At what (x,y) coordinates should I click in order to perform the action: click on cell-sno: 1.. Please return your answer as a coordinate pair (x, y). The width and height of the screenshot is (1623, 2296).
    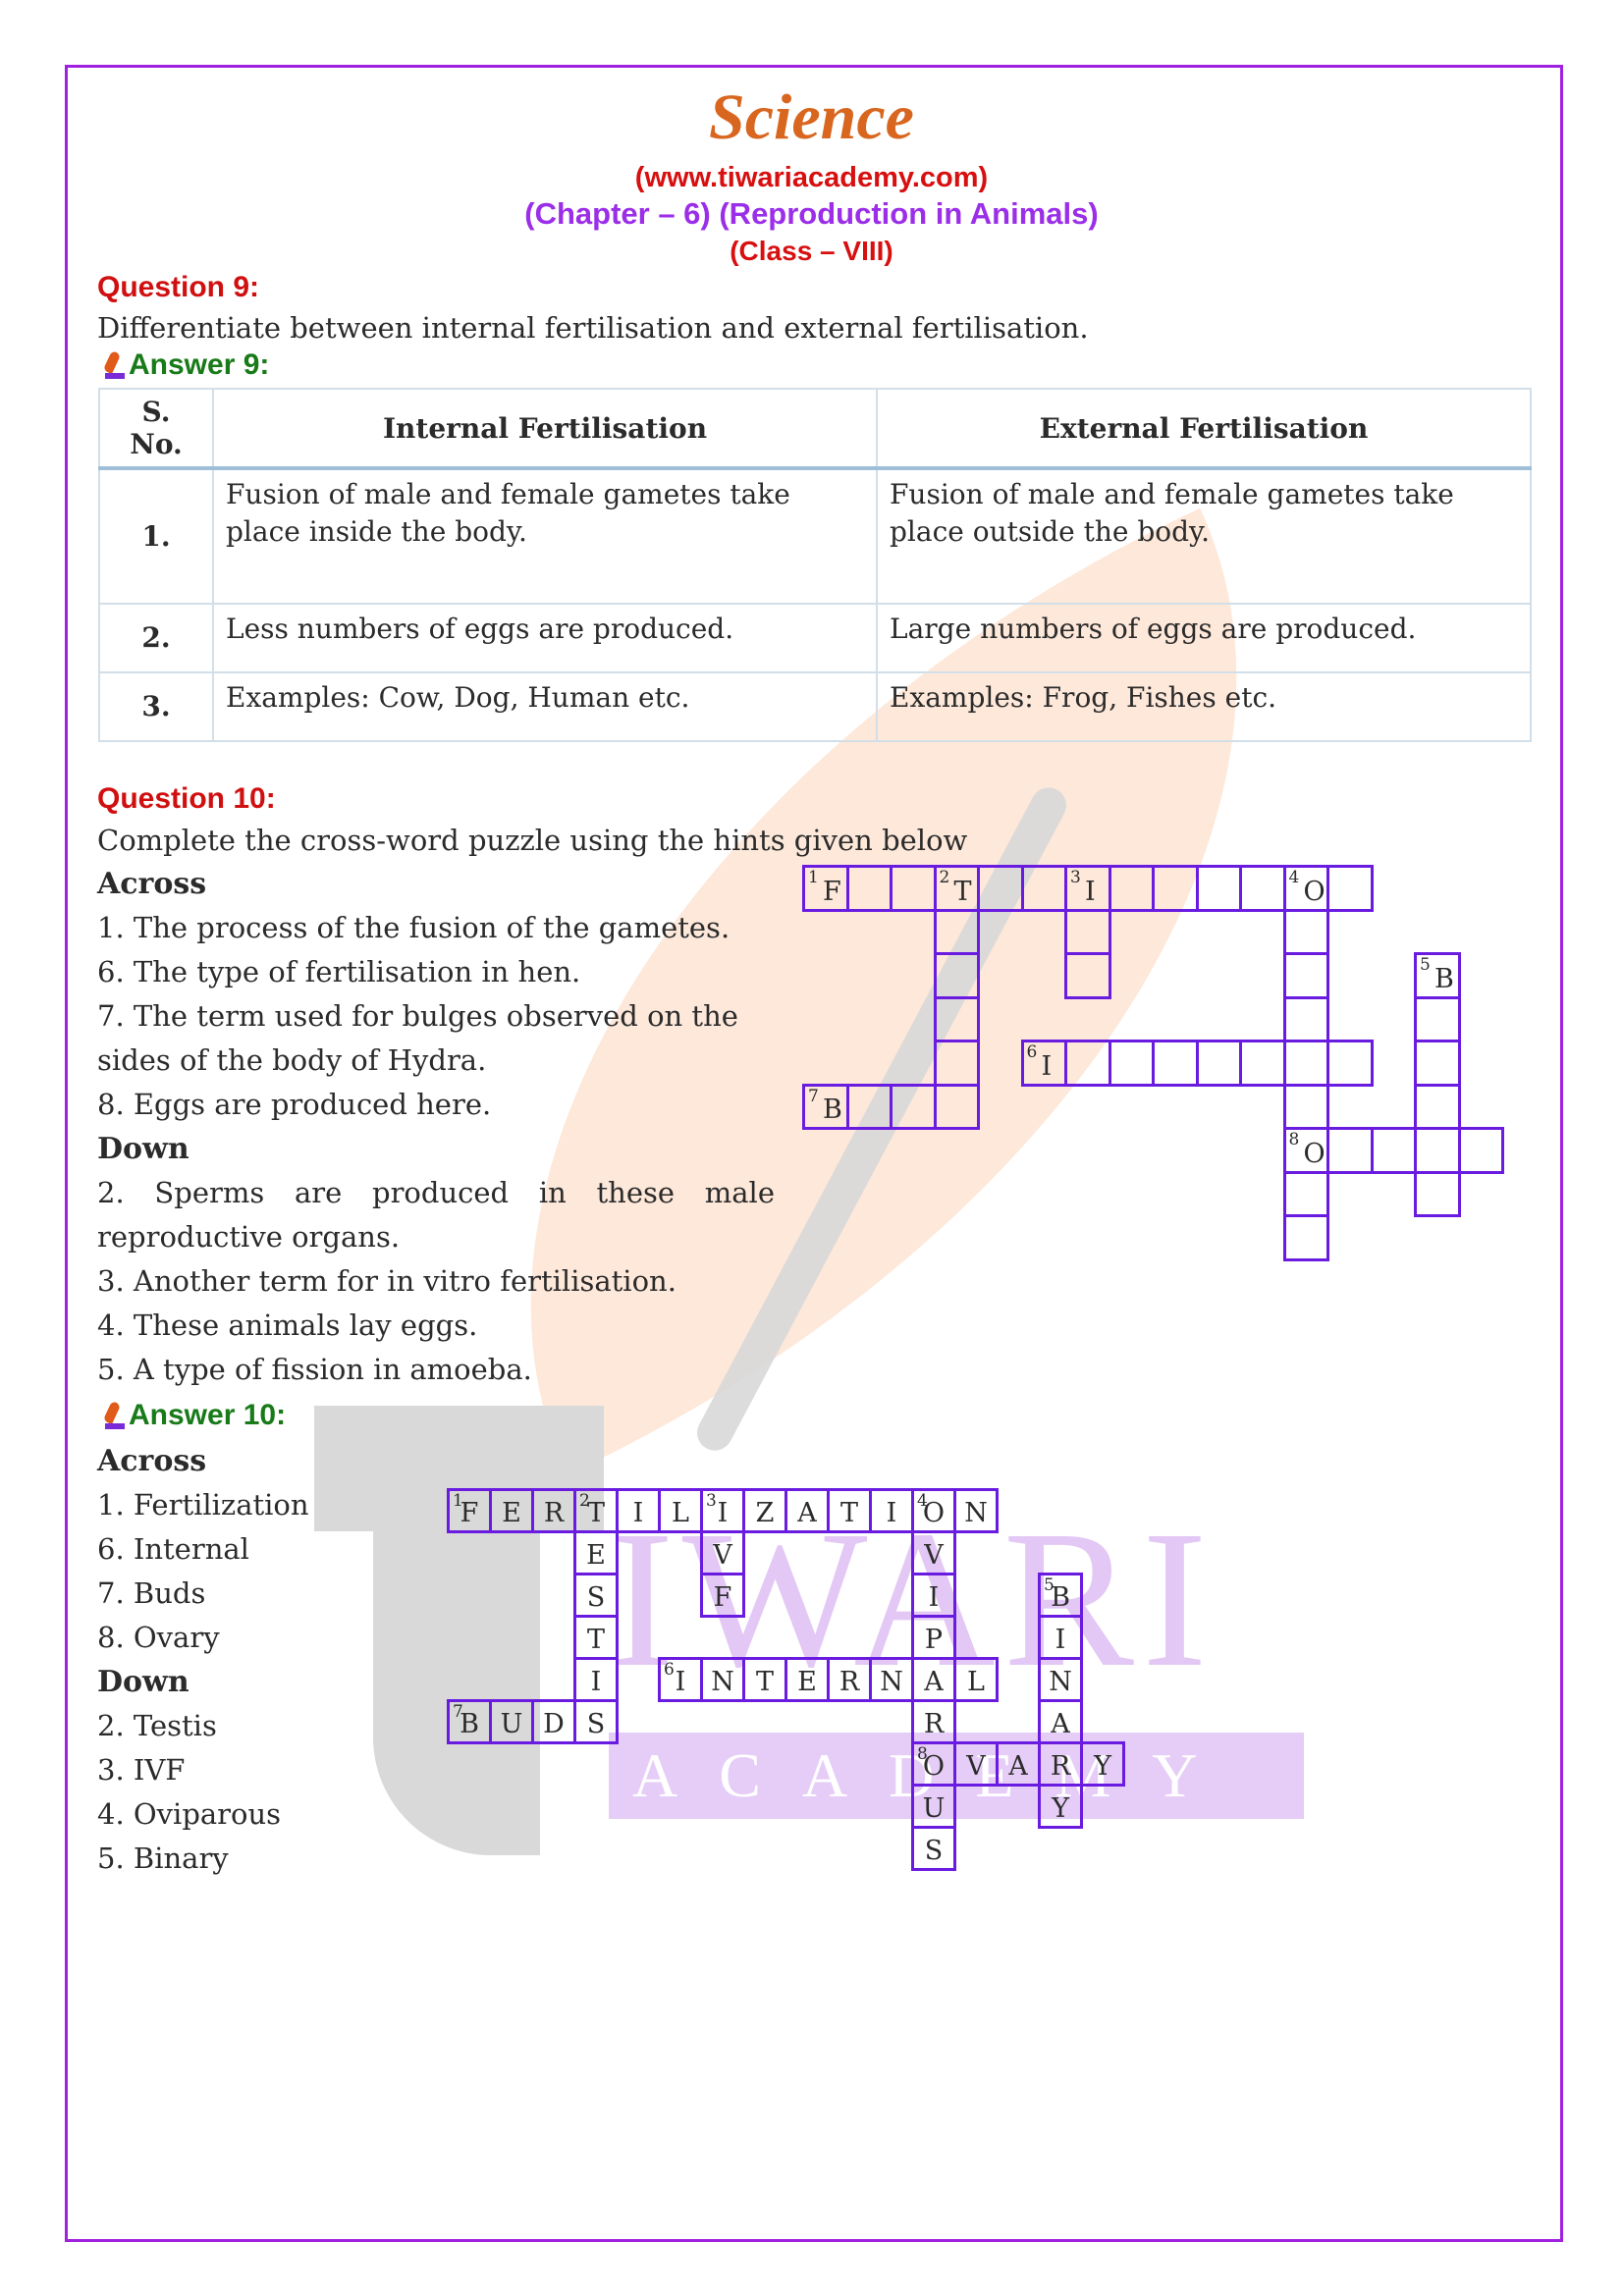
    Looking at the image, I should click on (156, 536).